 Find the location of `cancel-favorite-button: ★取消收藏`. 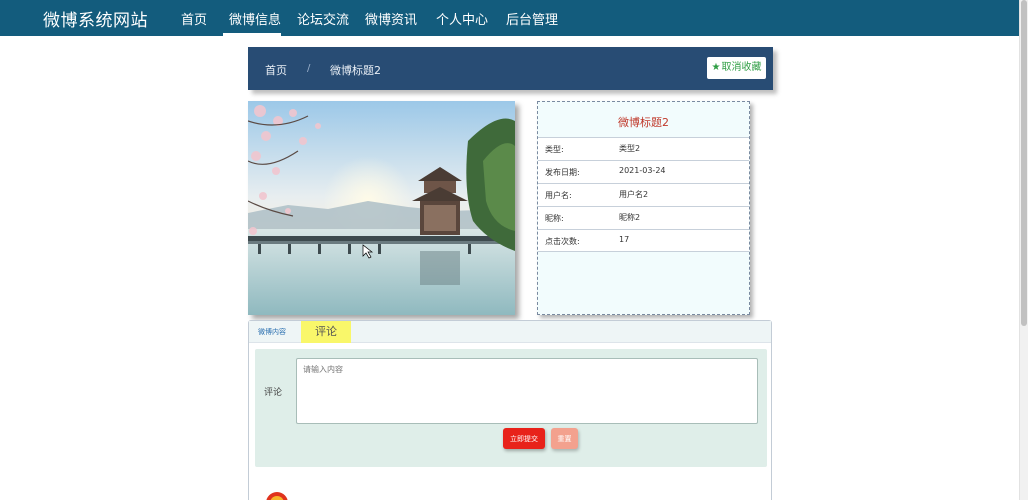

cancel-favorite-button: ★取消收藏 is located at coordinates (736, 68).